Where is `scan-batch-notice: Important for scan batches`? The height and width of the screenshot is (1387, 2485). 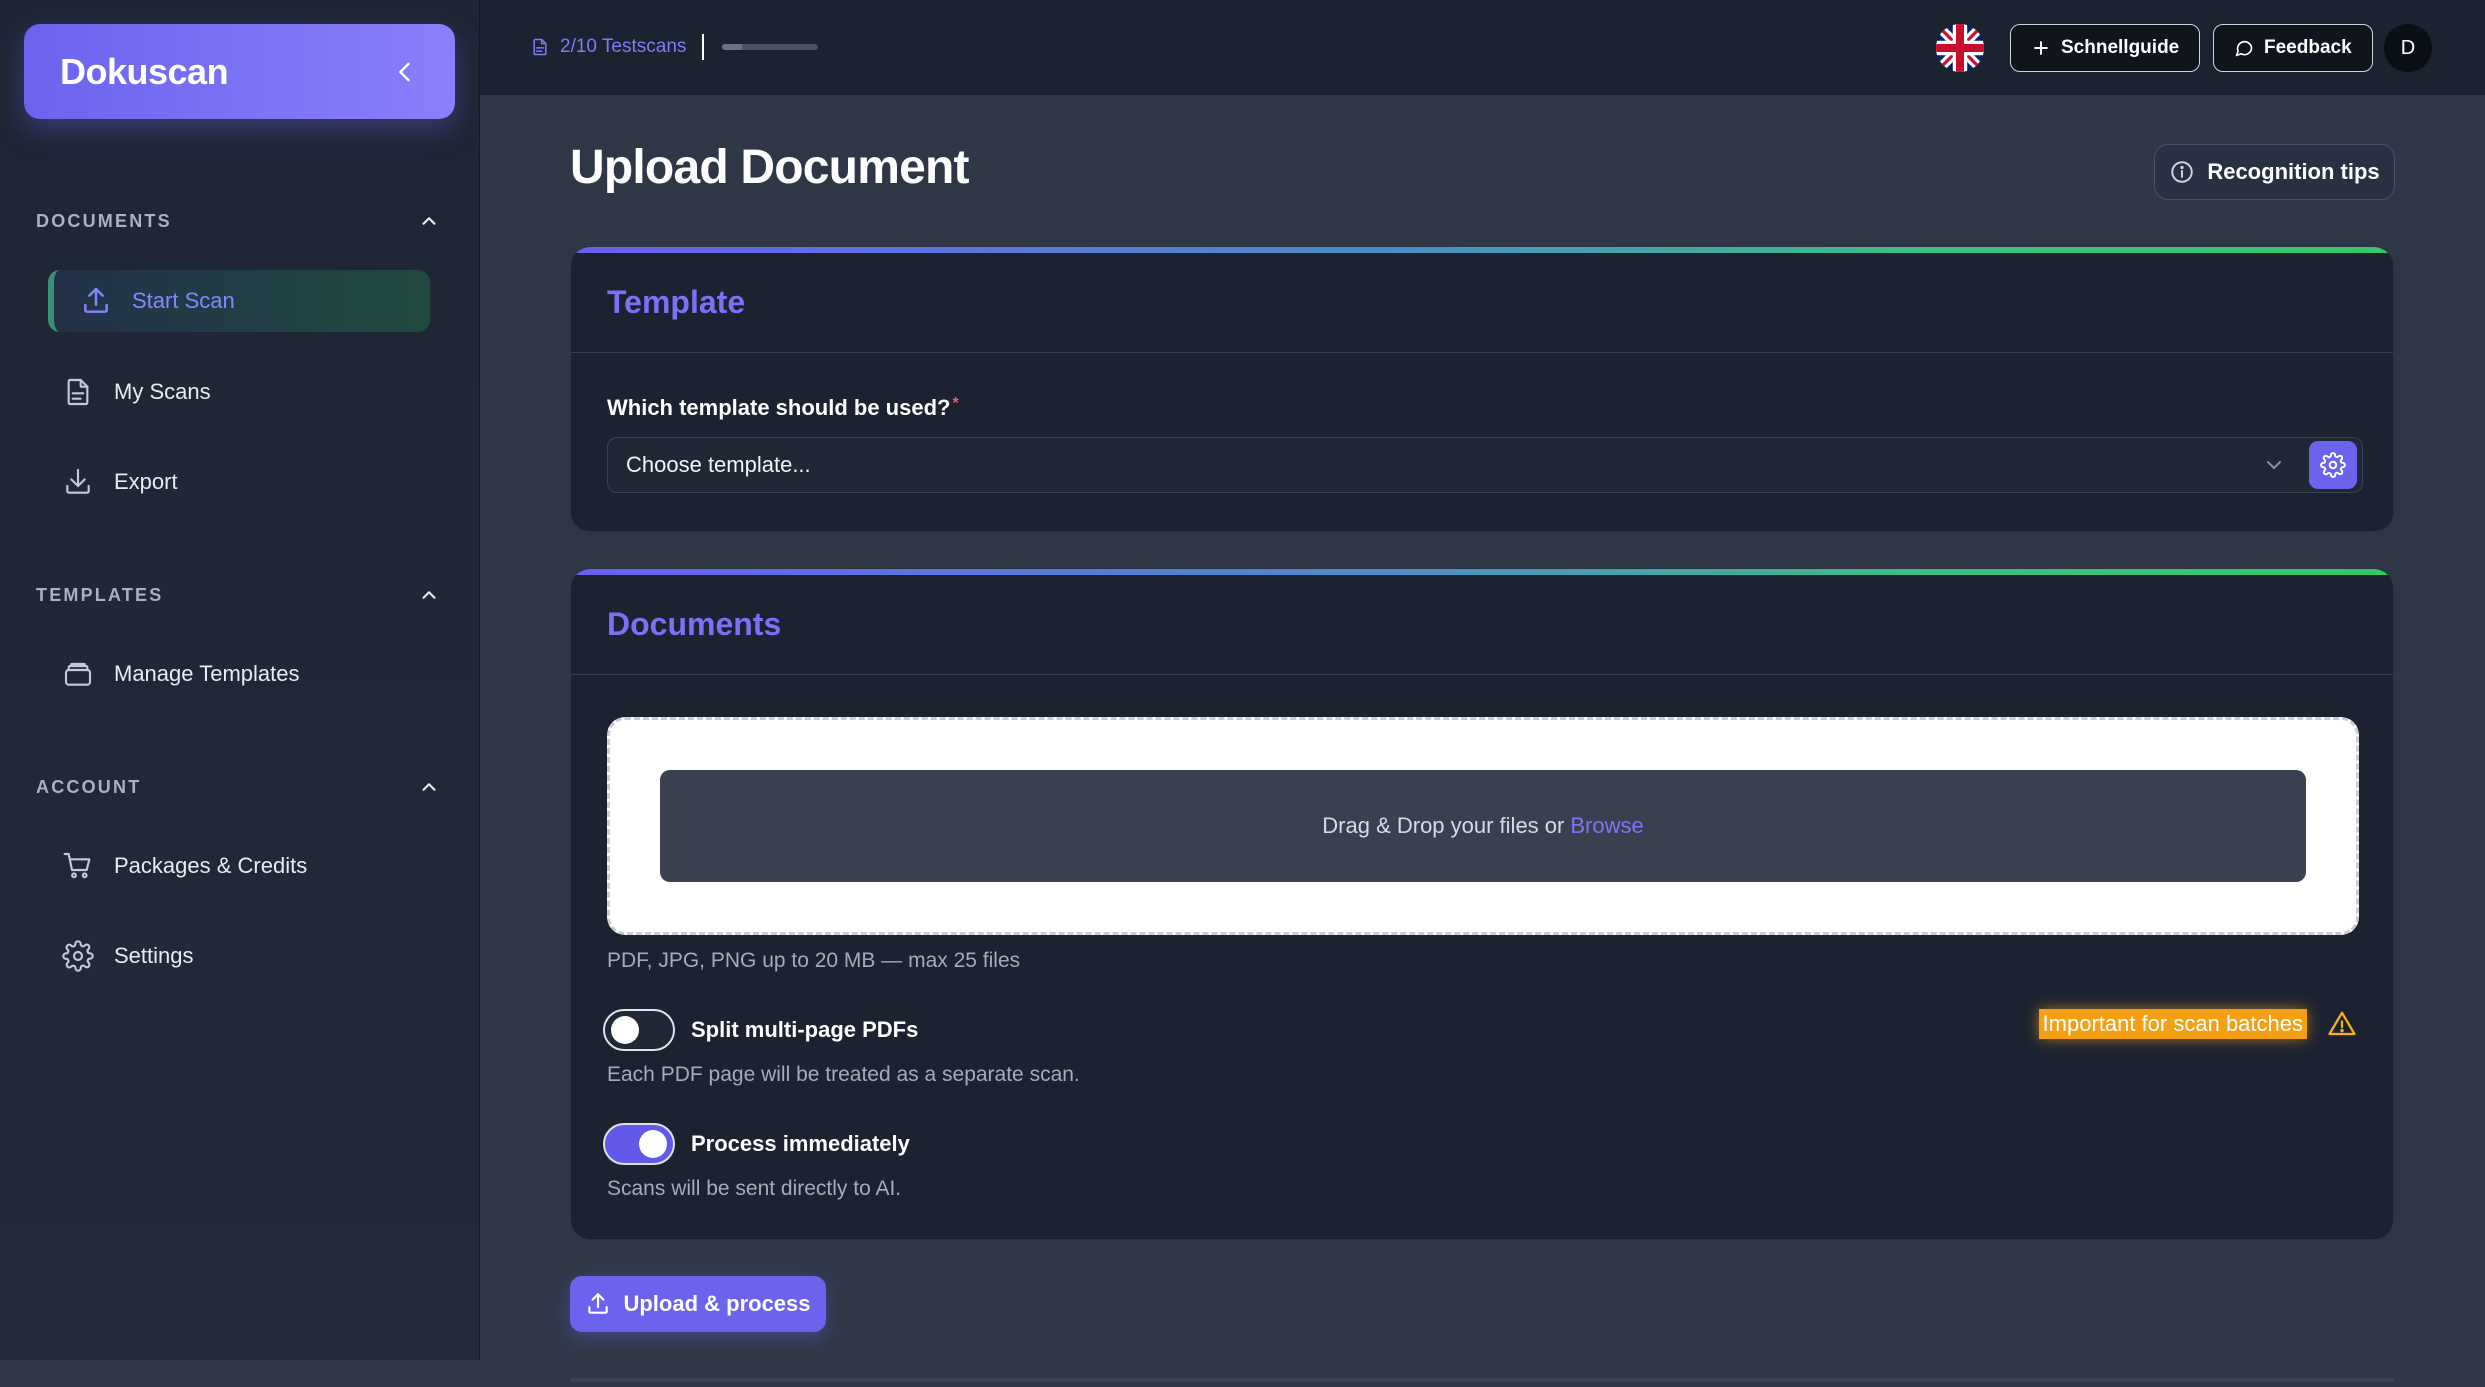
scan-batch-notice: Important for scan batches is located at coordinates (2197, 1024).